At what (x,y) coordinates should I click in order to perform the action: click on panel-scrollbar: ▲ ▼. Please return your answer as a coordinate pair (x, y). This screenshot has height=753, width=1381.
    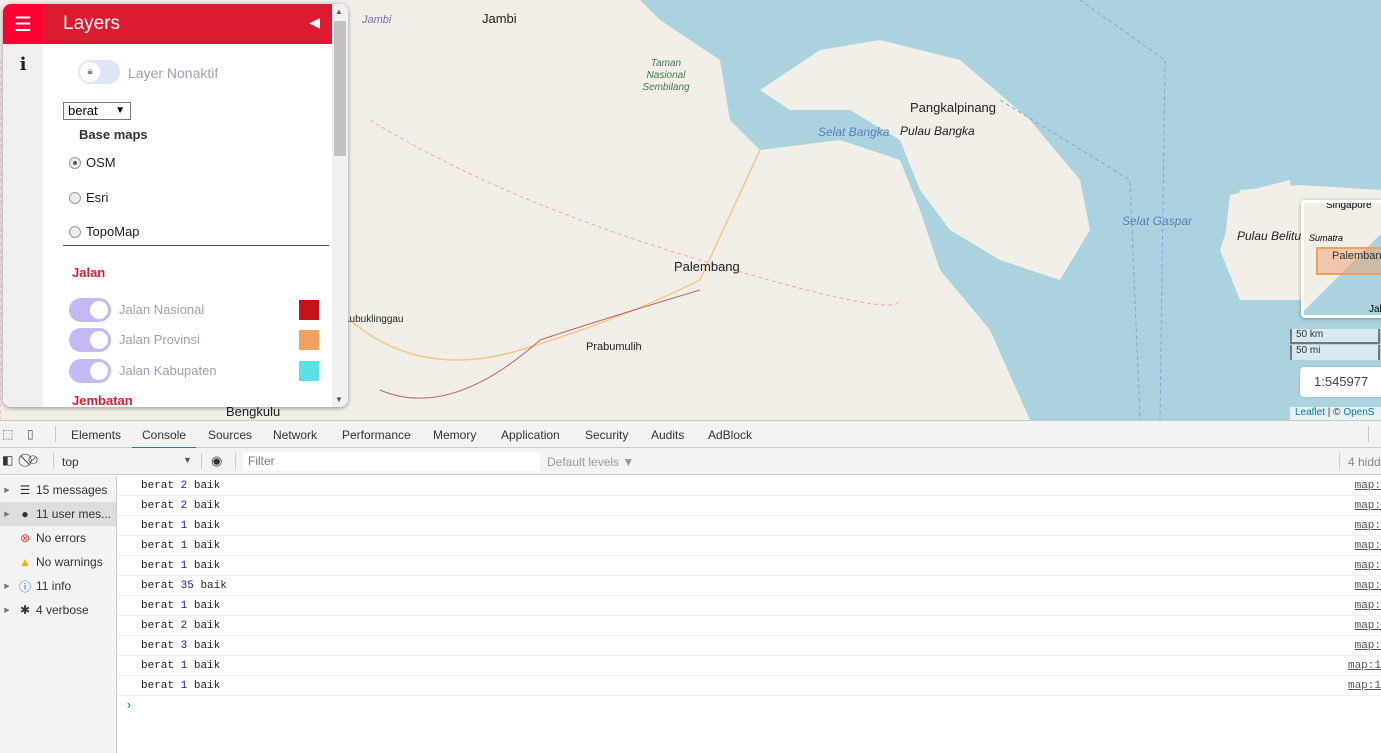
    Looking at the image, I should click on (340, 205).